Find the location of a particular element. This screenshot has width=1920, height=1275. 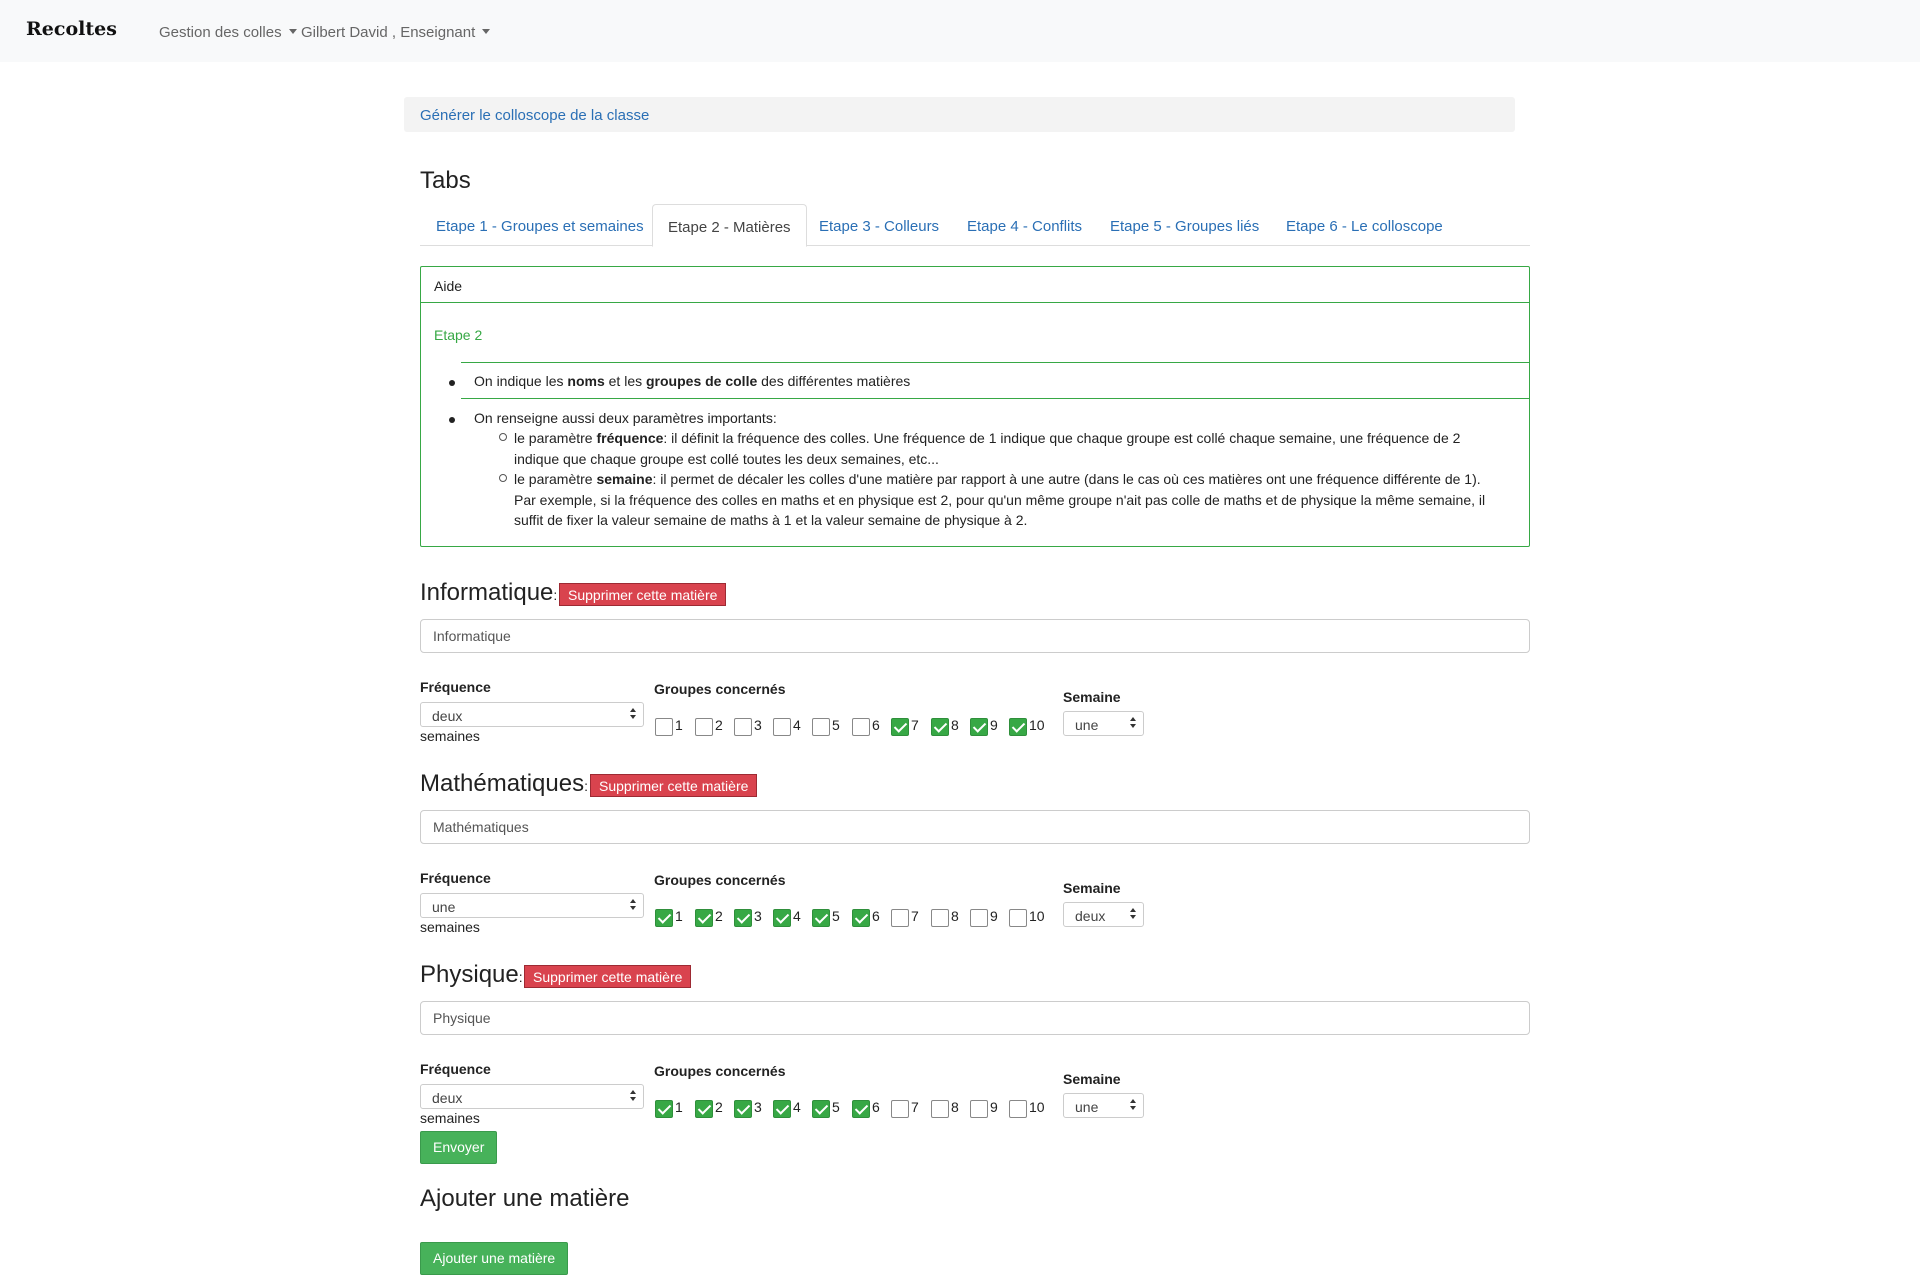

submit-button: Envoyer is located at coordinates (459, 1147).